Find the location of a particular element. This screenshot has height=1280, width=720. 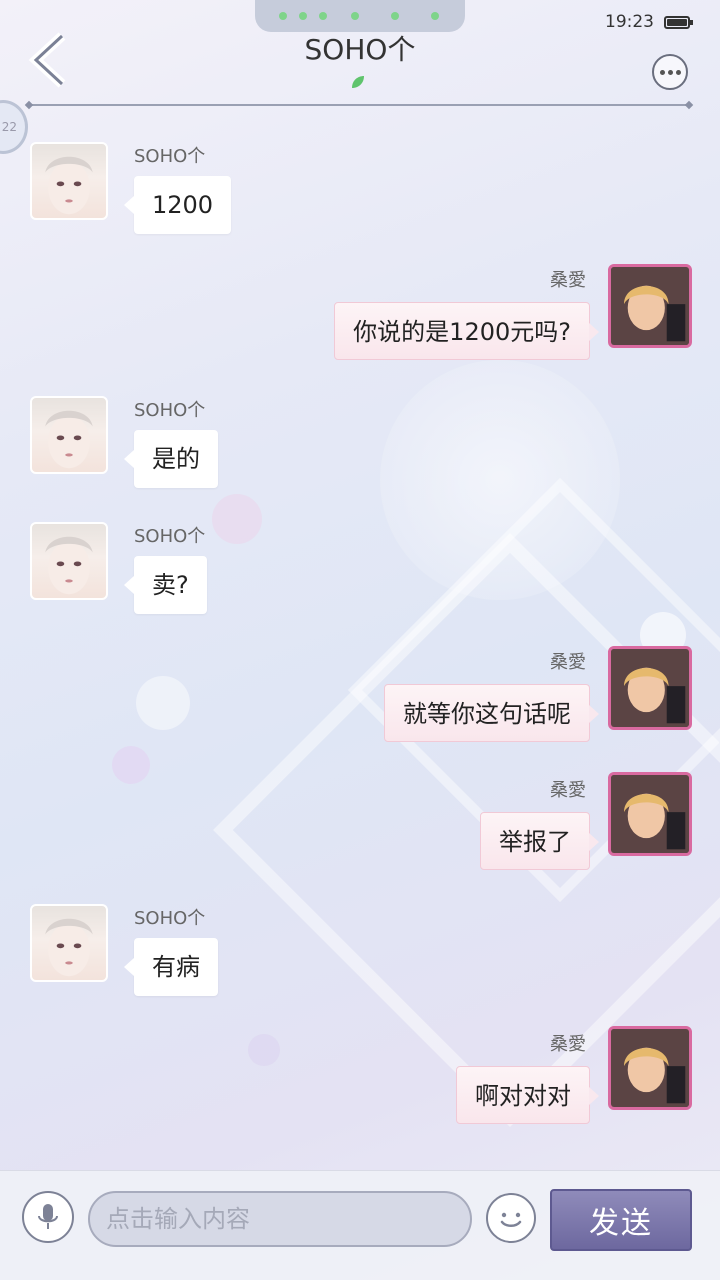

microphone-icon is located at coordinates (48, 1216).